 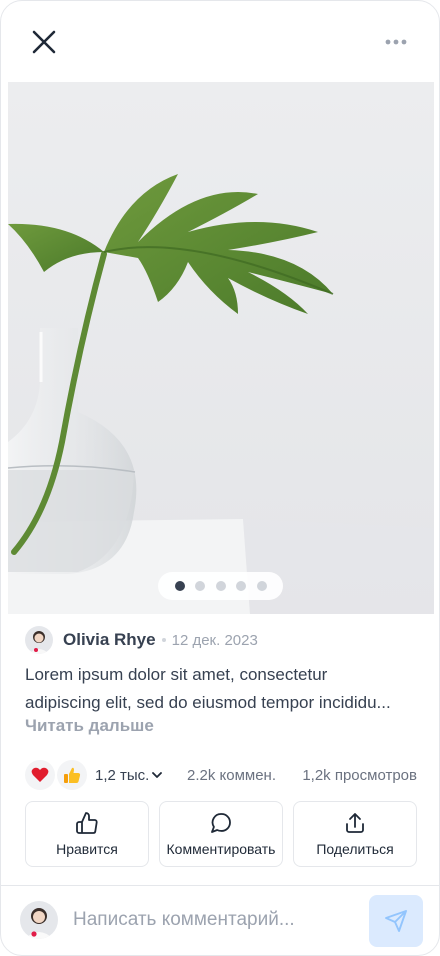 I want to click on current-user-avatar, so click(x=39, y=920).